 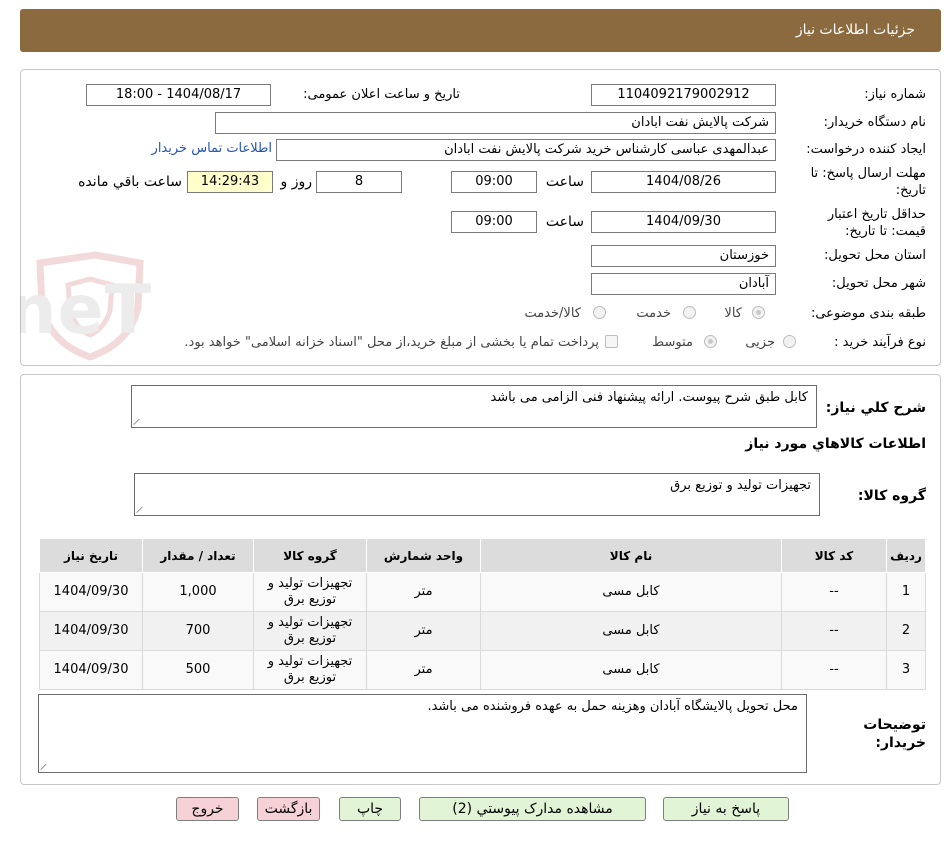 What do you see at coordinates (477, 494) in the screenshot?
I see `goods-group-textarea: تجهیزات تولید و توزیع برق` at bounding box center [477, 494].